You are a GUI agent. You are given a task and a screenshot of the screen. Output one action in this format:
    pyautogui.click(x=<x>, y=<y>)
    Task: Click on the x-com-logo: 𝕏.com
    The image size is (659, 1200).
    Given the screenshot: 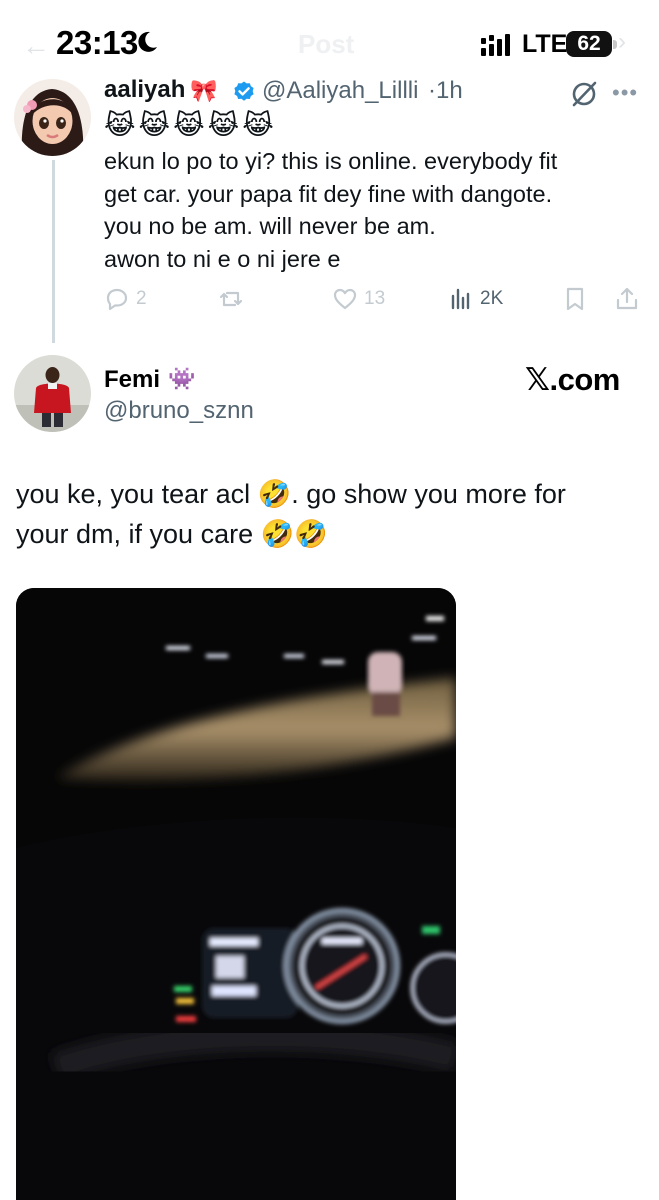 What is the action you would take?
    pyautogui.click(x=572, y=379)
    